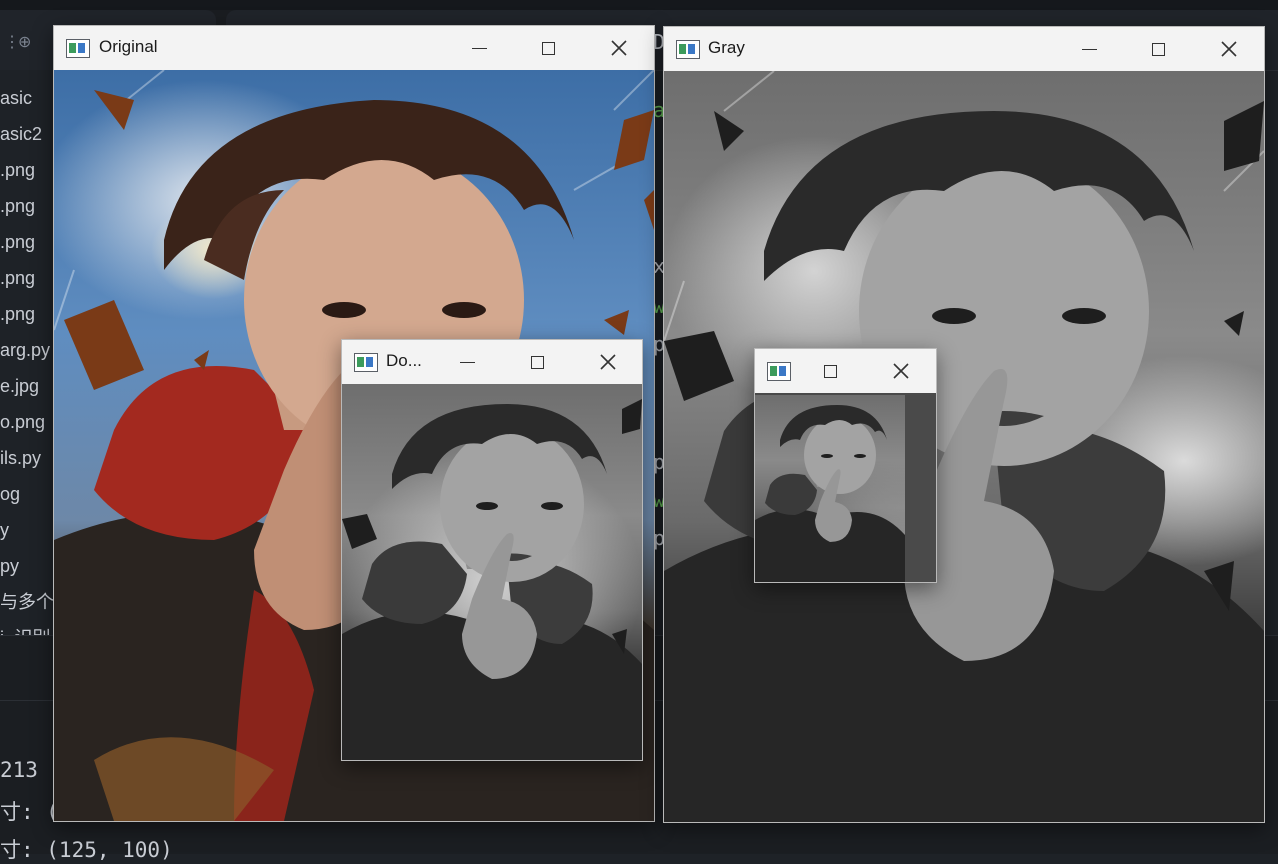 The height and width of the screenshot is (864, 1278). I want to click on terminal-line: 寸: (125, 100), so click(86, 850).